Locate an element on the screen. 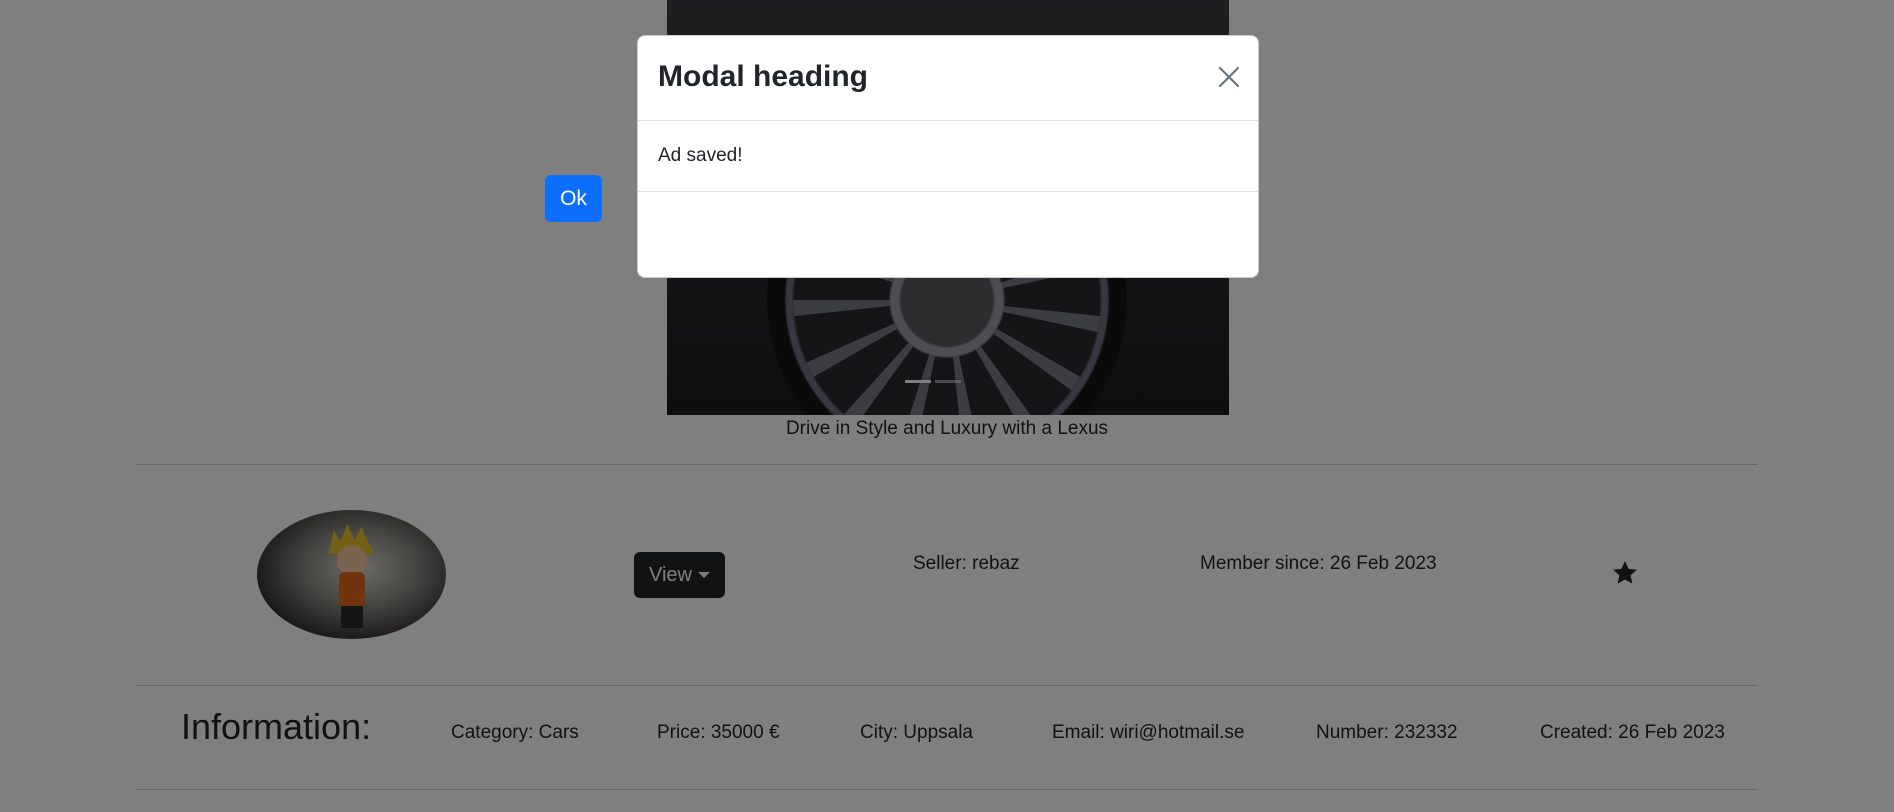 The height and width of the screenshot is (812, 1894). close-icon is located at coordinates (1229, 77).